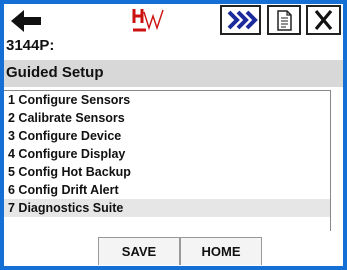  What do you see at coordinates (167, 136) in the screenshot?
I see `menu-item-configure-device: 3 Configure Device` at bounding box center [167, 136].